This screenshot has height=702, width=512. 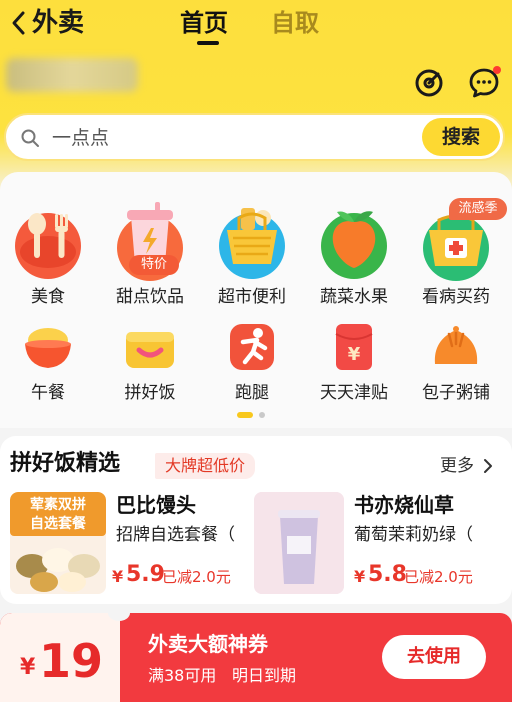 I want to click on message-button, so click(x=484, y=82).